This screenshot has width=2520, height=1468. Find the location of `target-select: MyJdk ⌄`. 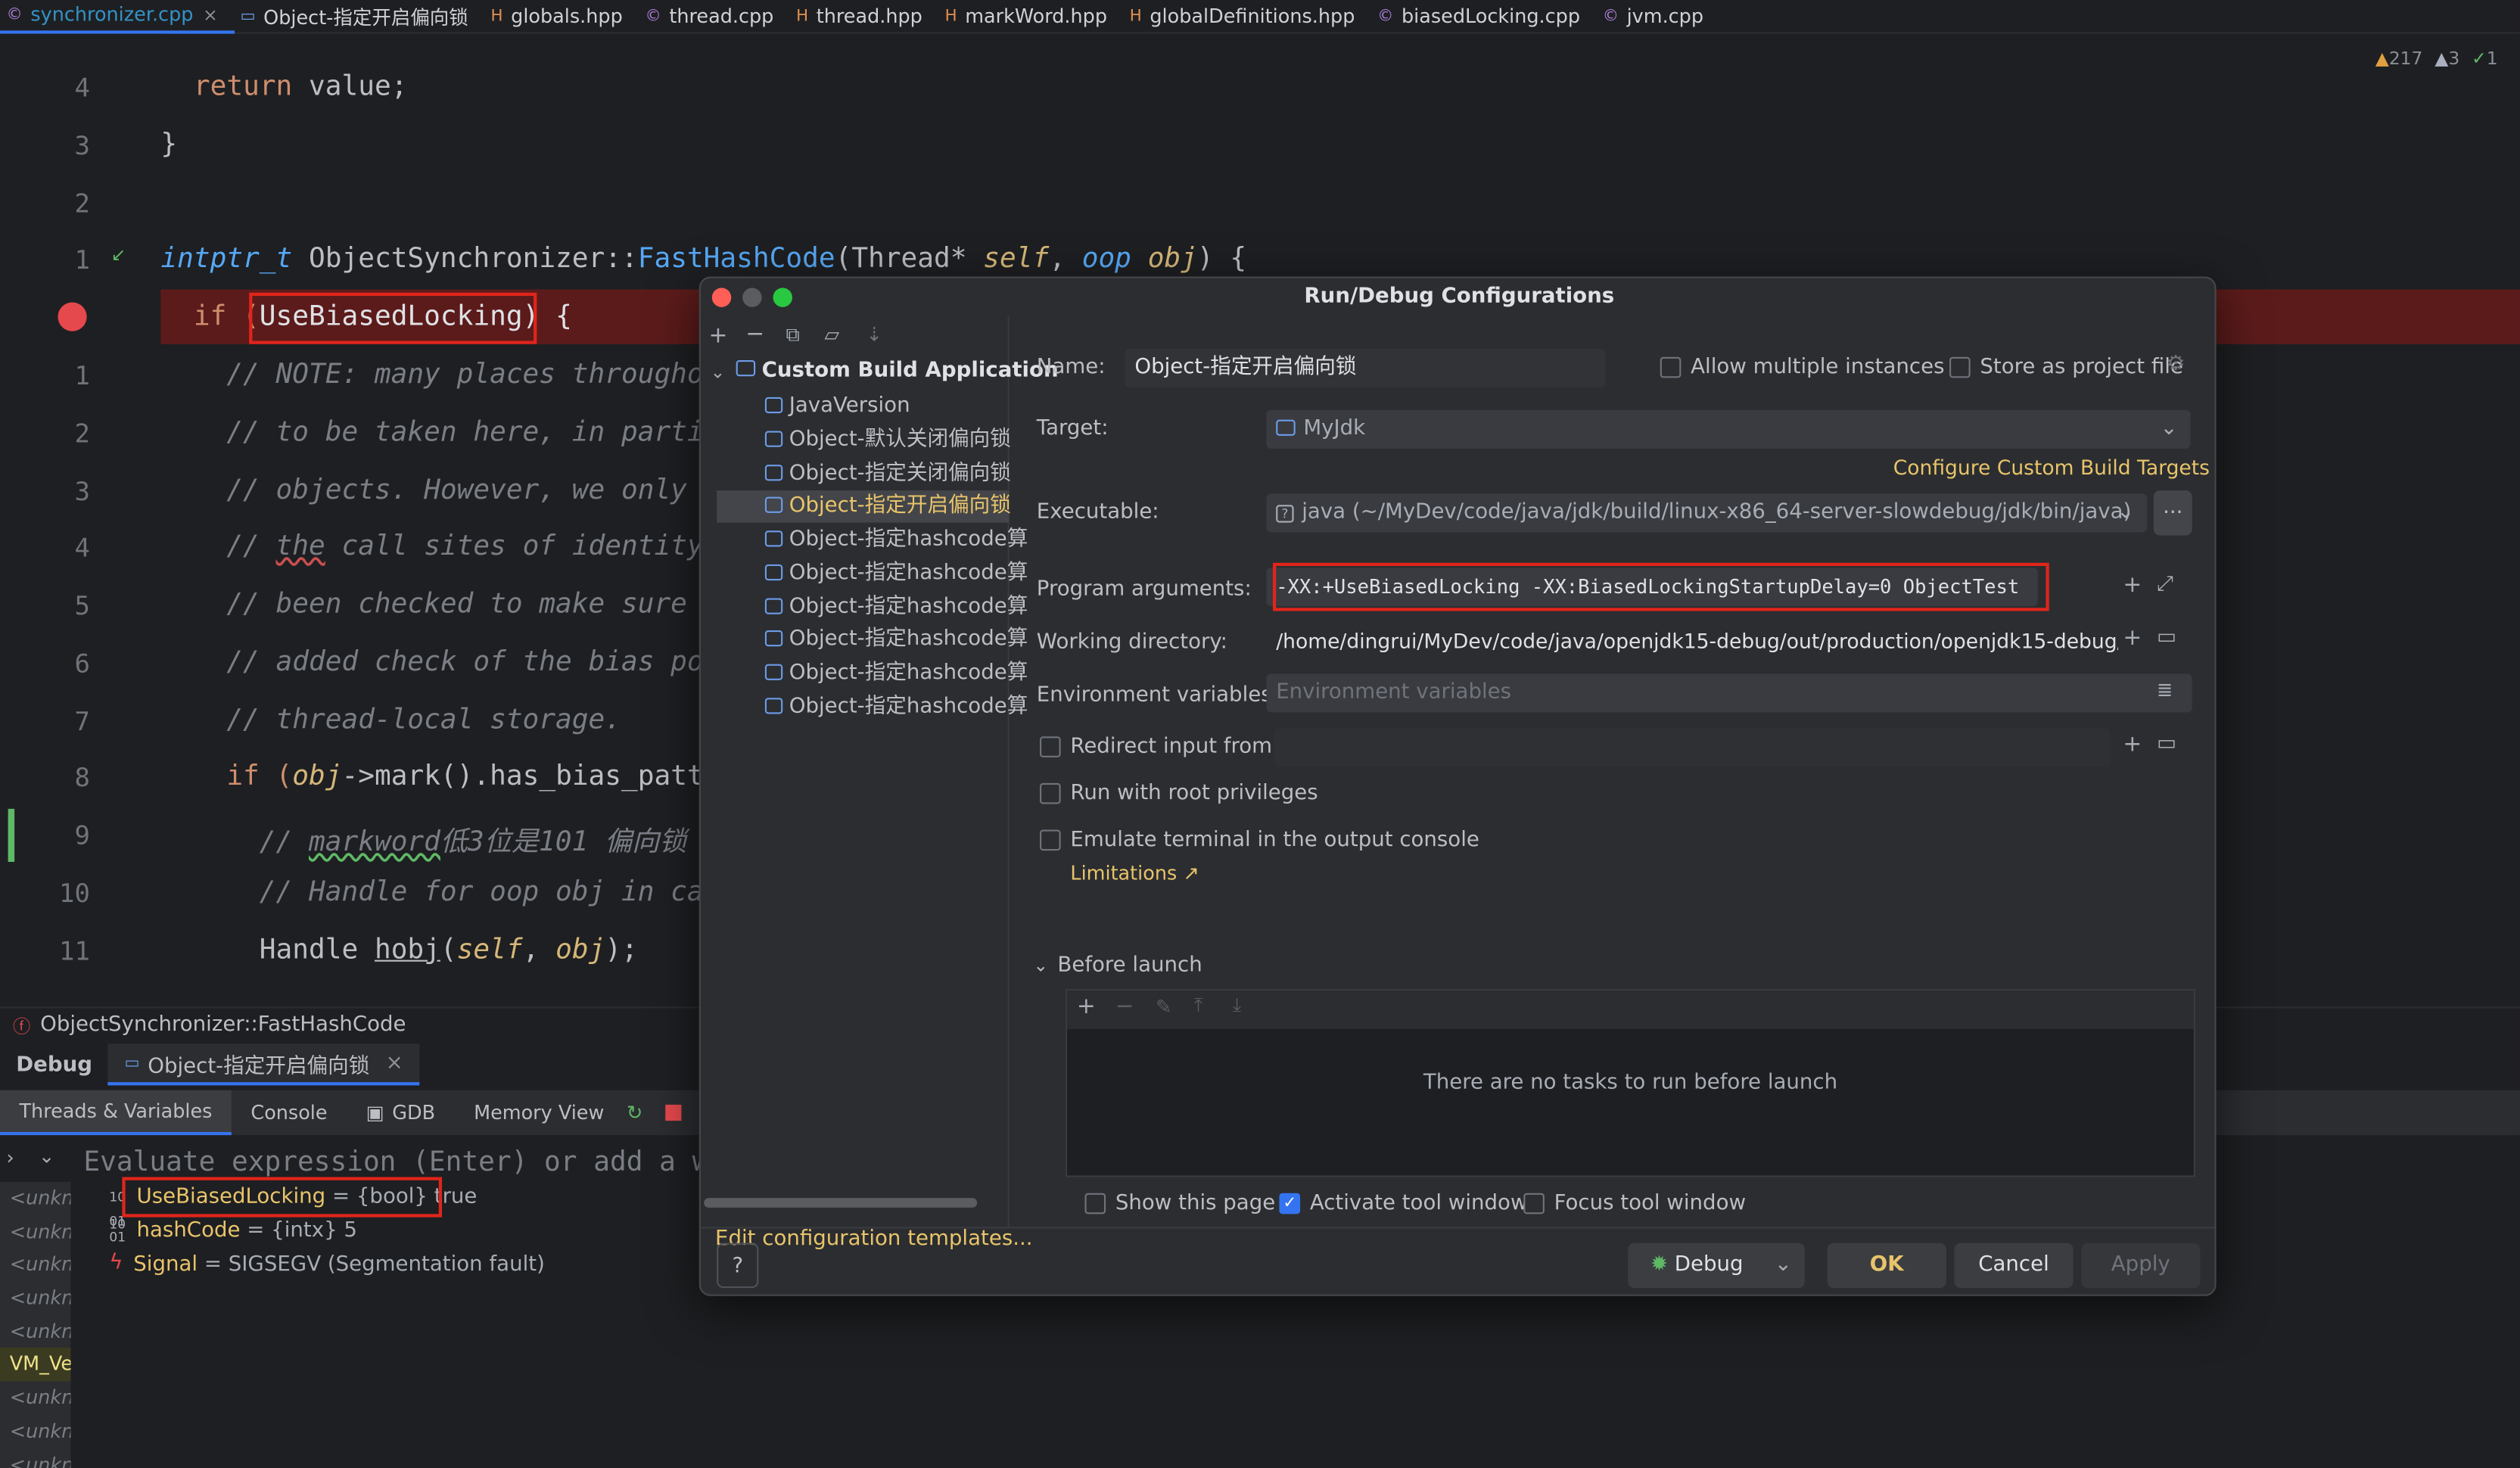

target-select: MyJdk ⌄ is located at coordinates (1729, 429).